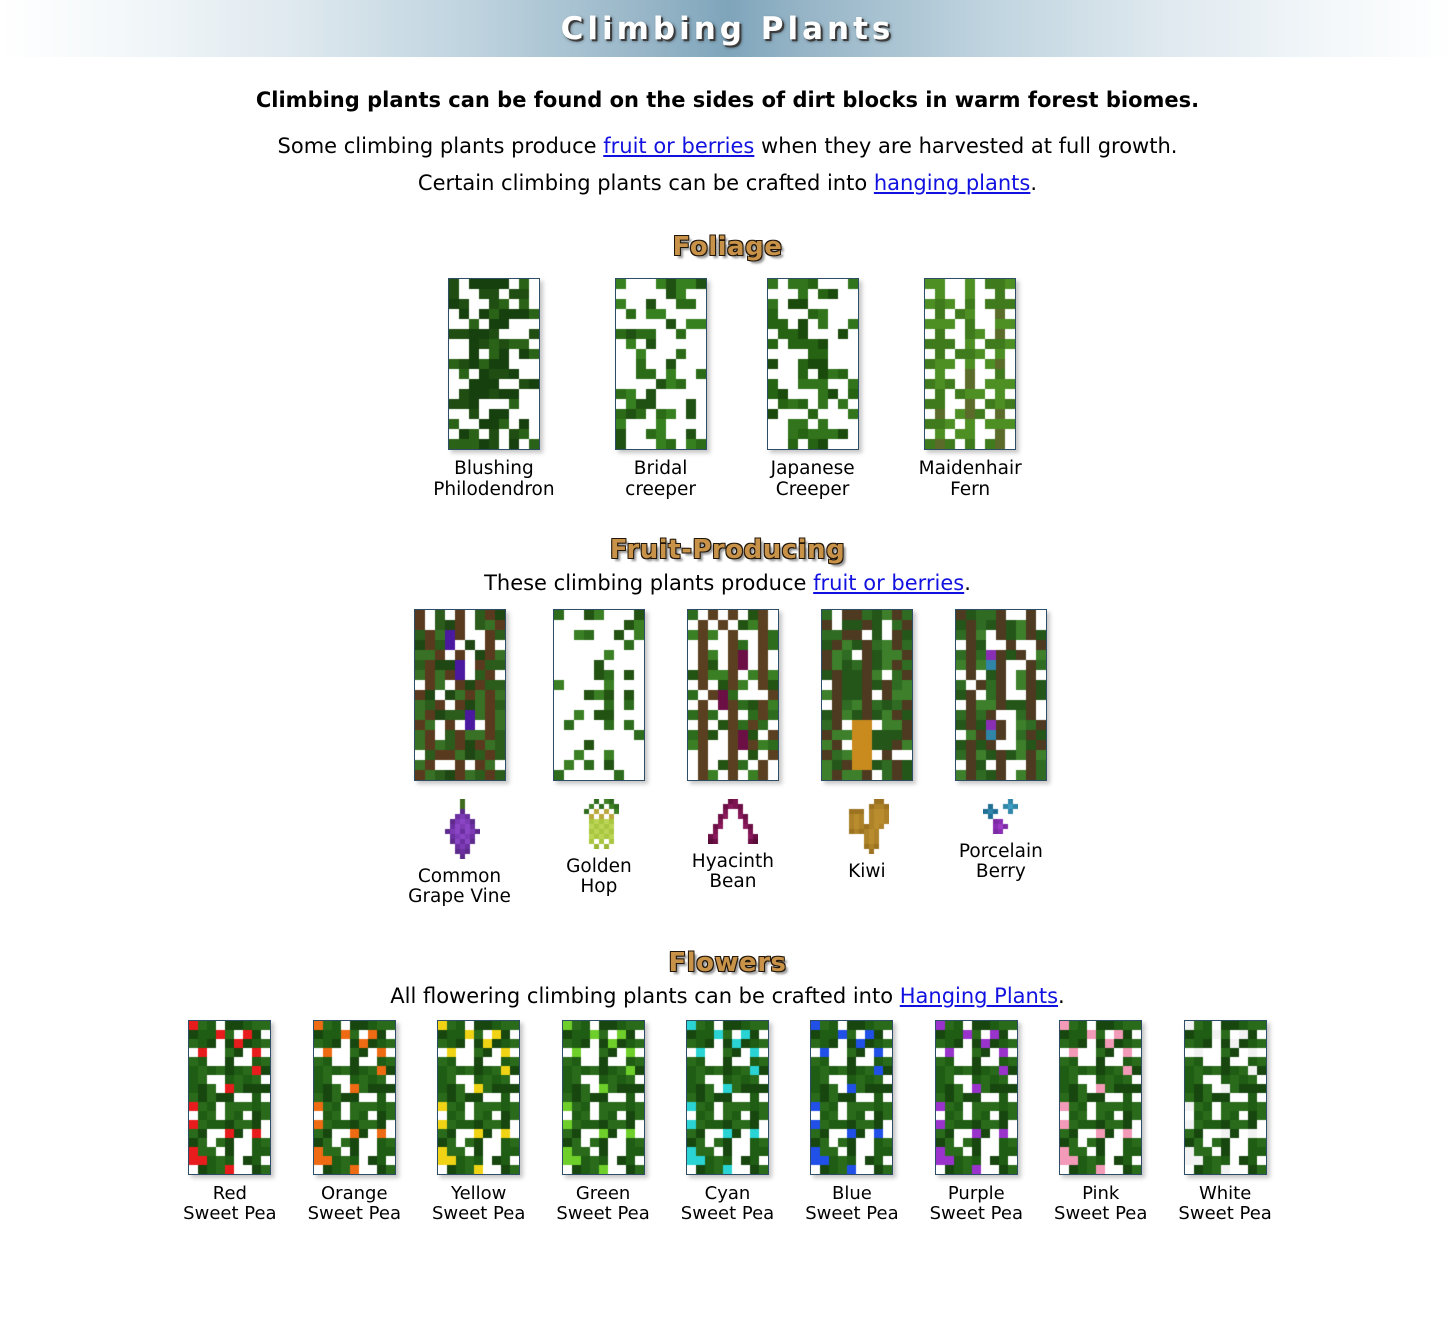 This screenshot has width=1455, height=1333. Describe the element at coordinates (459, 886) in the screenshot. I see `plant-label: Common Grape Vine` at that location.